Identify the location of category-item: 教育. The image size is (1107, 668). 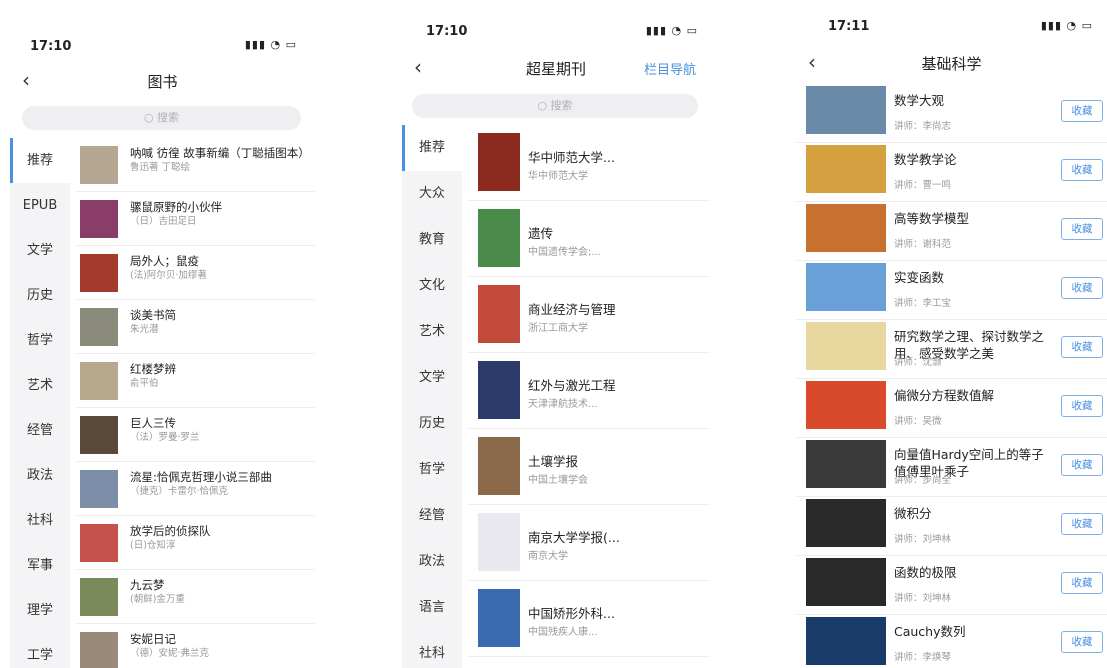
(432, 240).